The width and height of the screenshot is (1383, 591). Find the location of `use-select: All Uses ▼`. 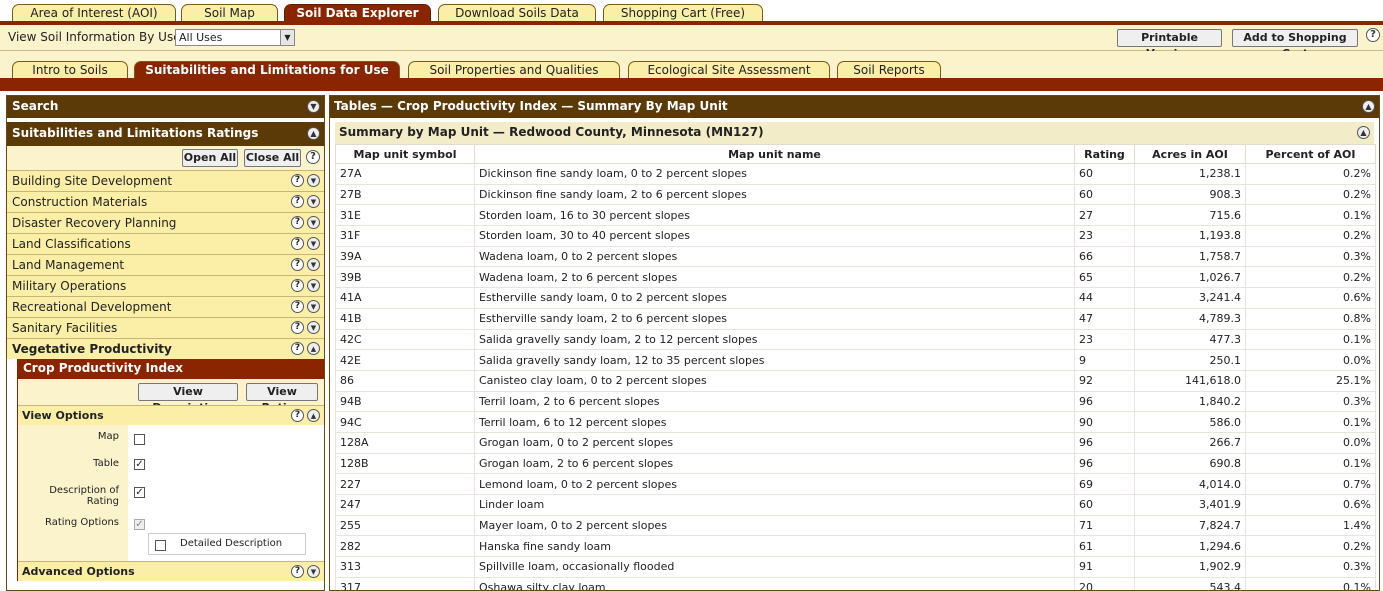

use-select: All Uses ▼ is located at coordinates (235, 37).